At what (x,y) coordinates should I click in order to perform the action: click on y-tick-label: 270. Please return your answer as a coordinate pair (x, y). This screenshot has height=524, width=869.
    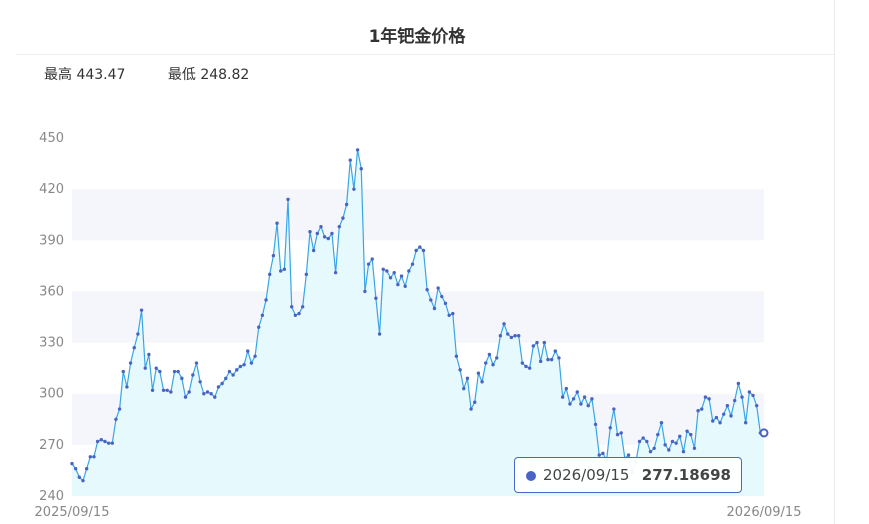
    Looking at the image, I should click on (51, 445).